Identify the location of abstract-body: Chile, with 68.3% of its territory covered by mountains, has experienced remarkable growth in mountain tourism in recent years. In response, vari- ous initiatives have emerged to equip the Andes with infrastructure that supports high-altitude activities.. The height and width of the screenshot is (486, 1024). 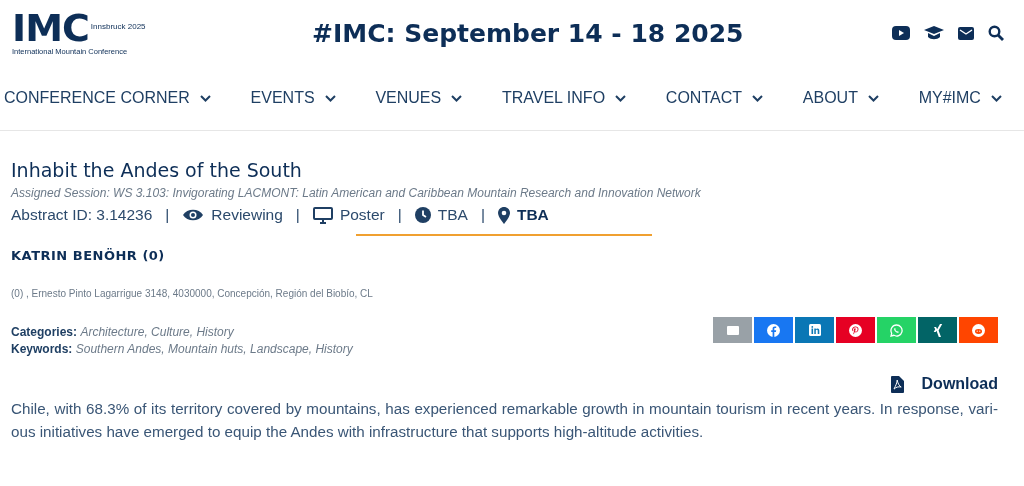
(504, 420).